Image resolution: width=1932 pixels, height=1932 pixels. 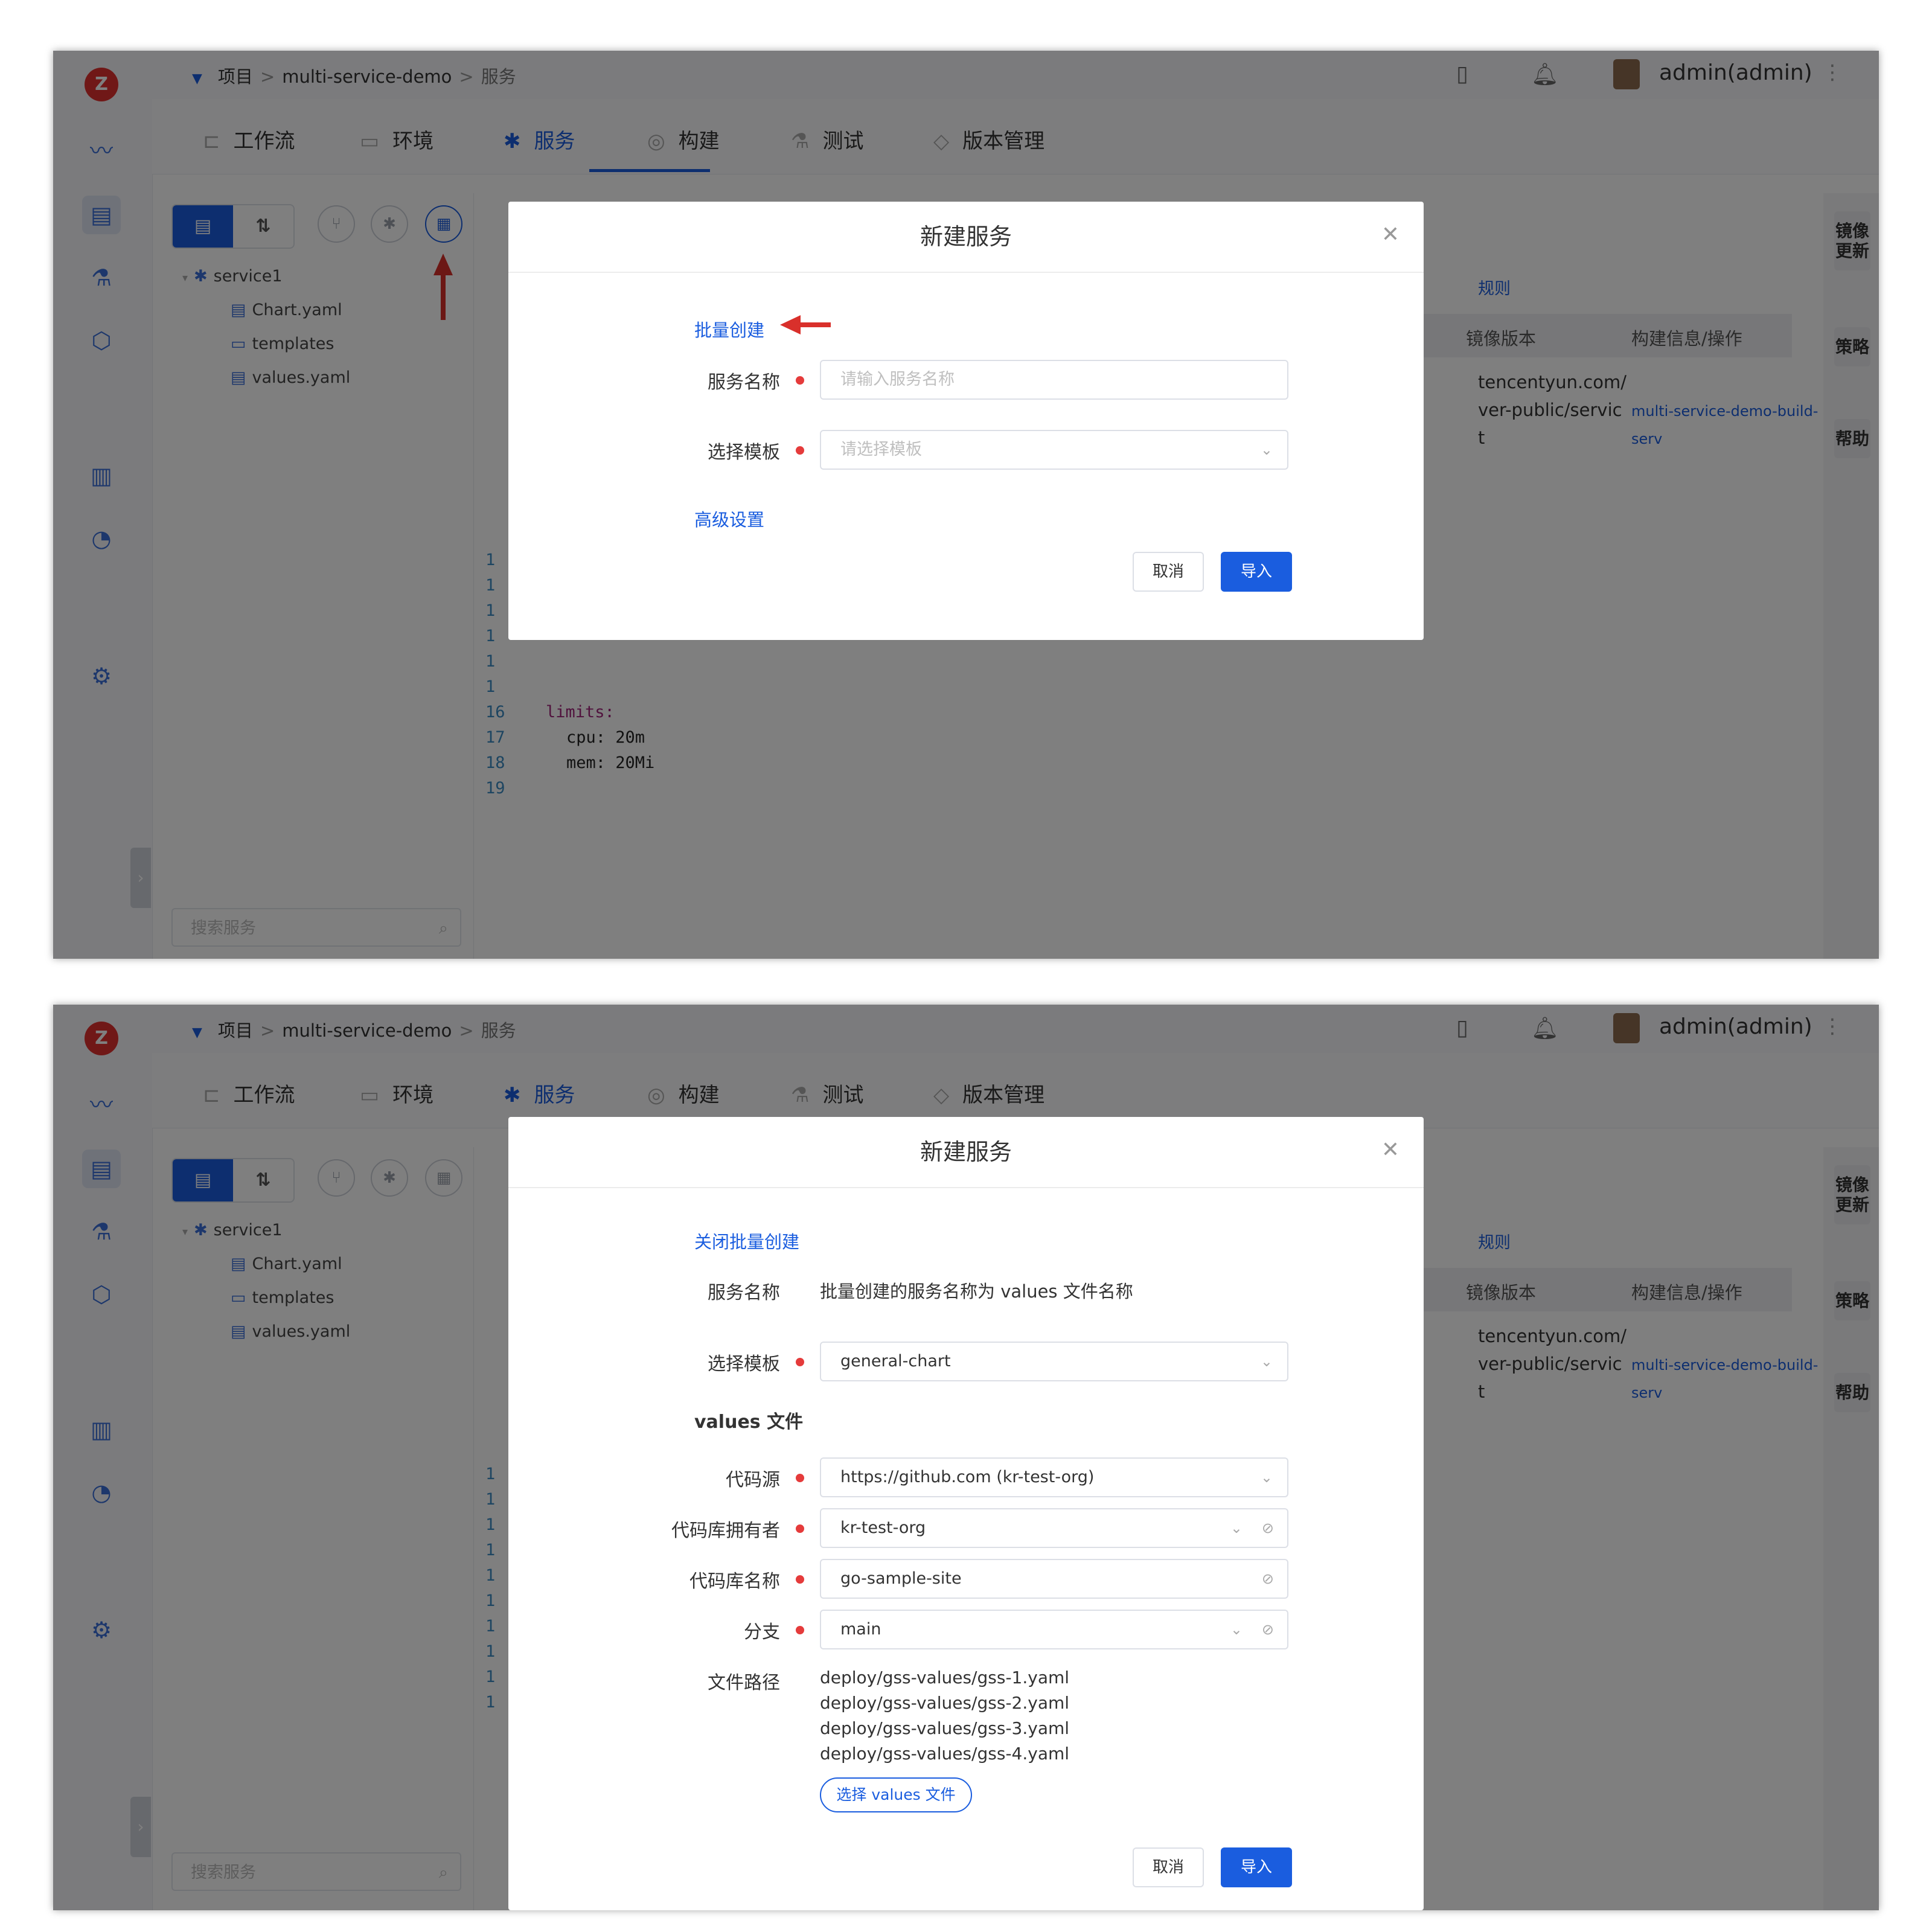 I want to click on code-source-select: https://github.com (kr-test-org) ⌄, so click(x=1054, y=1477).